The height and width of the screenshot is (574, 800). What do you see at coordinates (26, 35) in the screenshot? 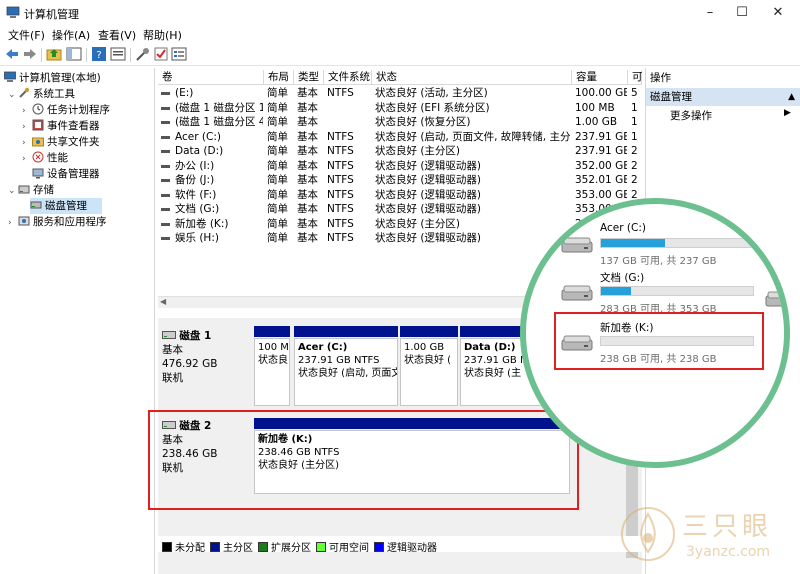
I see `menu-file: 文件(F)` at bounding box center [26, 35].